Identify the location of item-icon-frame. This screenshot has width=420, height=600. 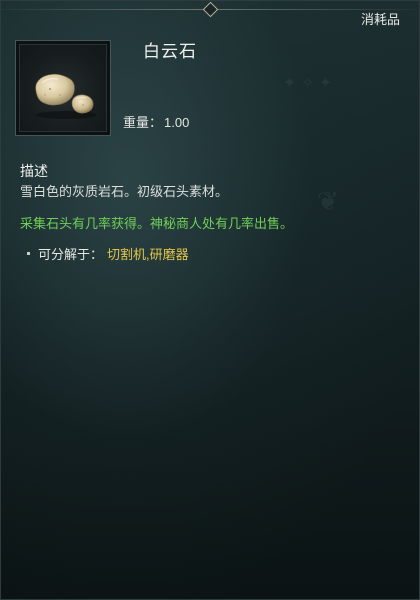
(63, 88).